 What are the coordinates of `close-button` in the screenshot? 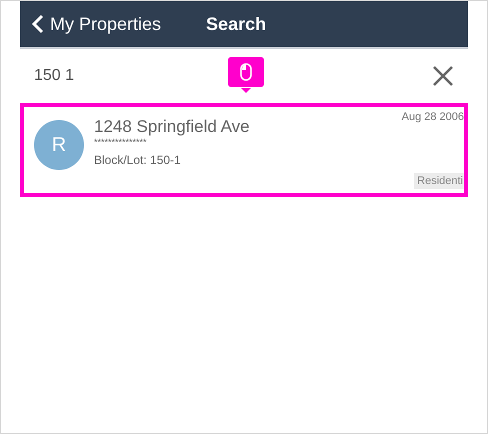 It's located at (443, 76).